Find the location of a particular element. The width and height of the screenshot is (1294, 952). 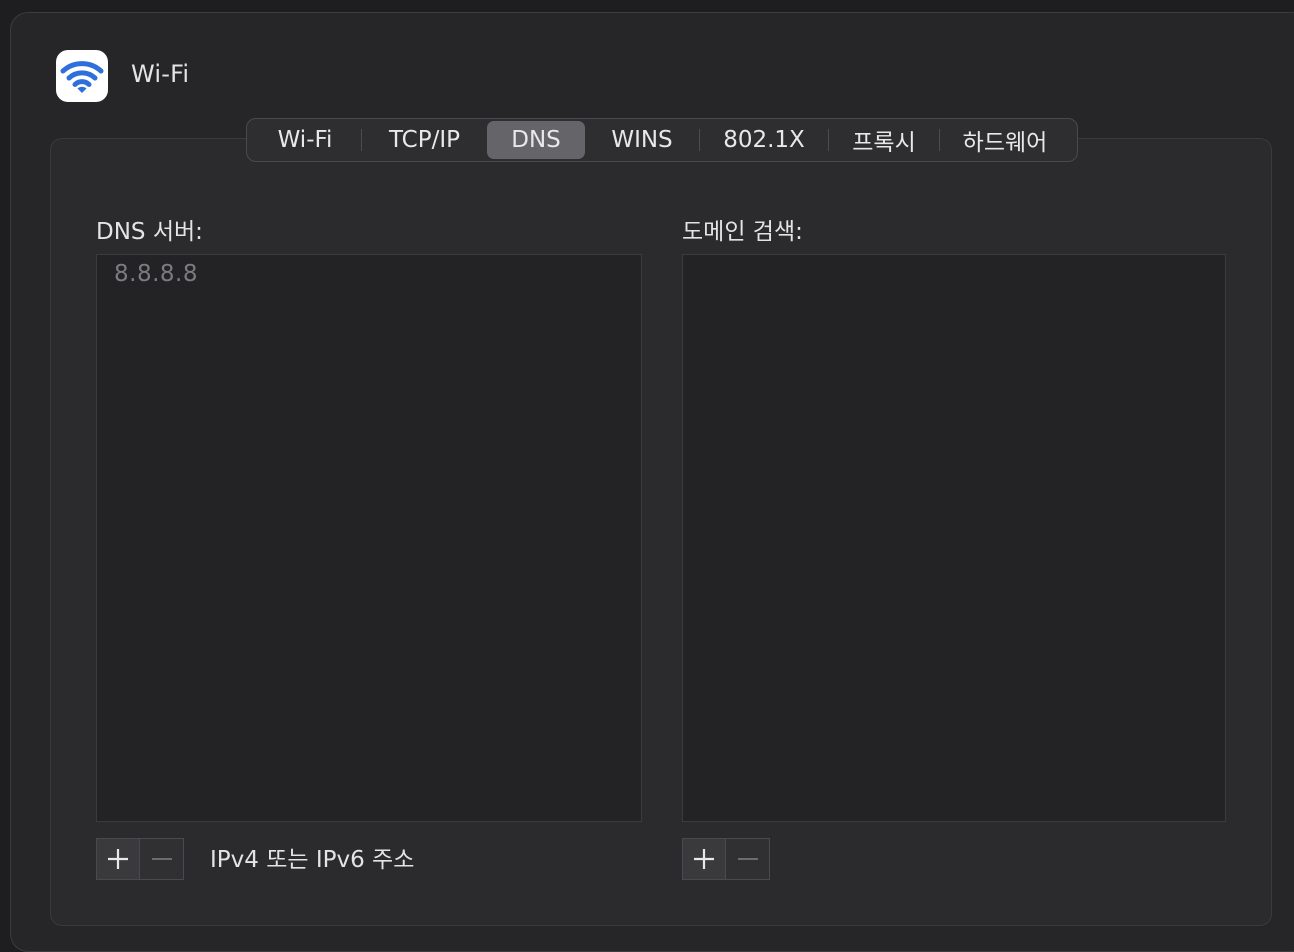

search-domain-buttons is located at coordinates (726, 859).